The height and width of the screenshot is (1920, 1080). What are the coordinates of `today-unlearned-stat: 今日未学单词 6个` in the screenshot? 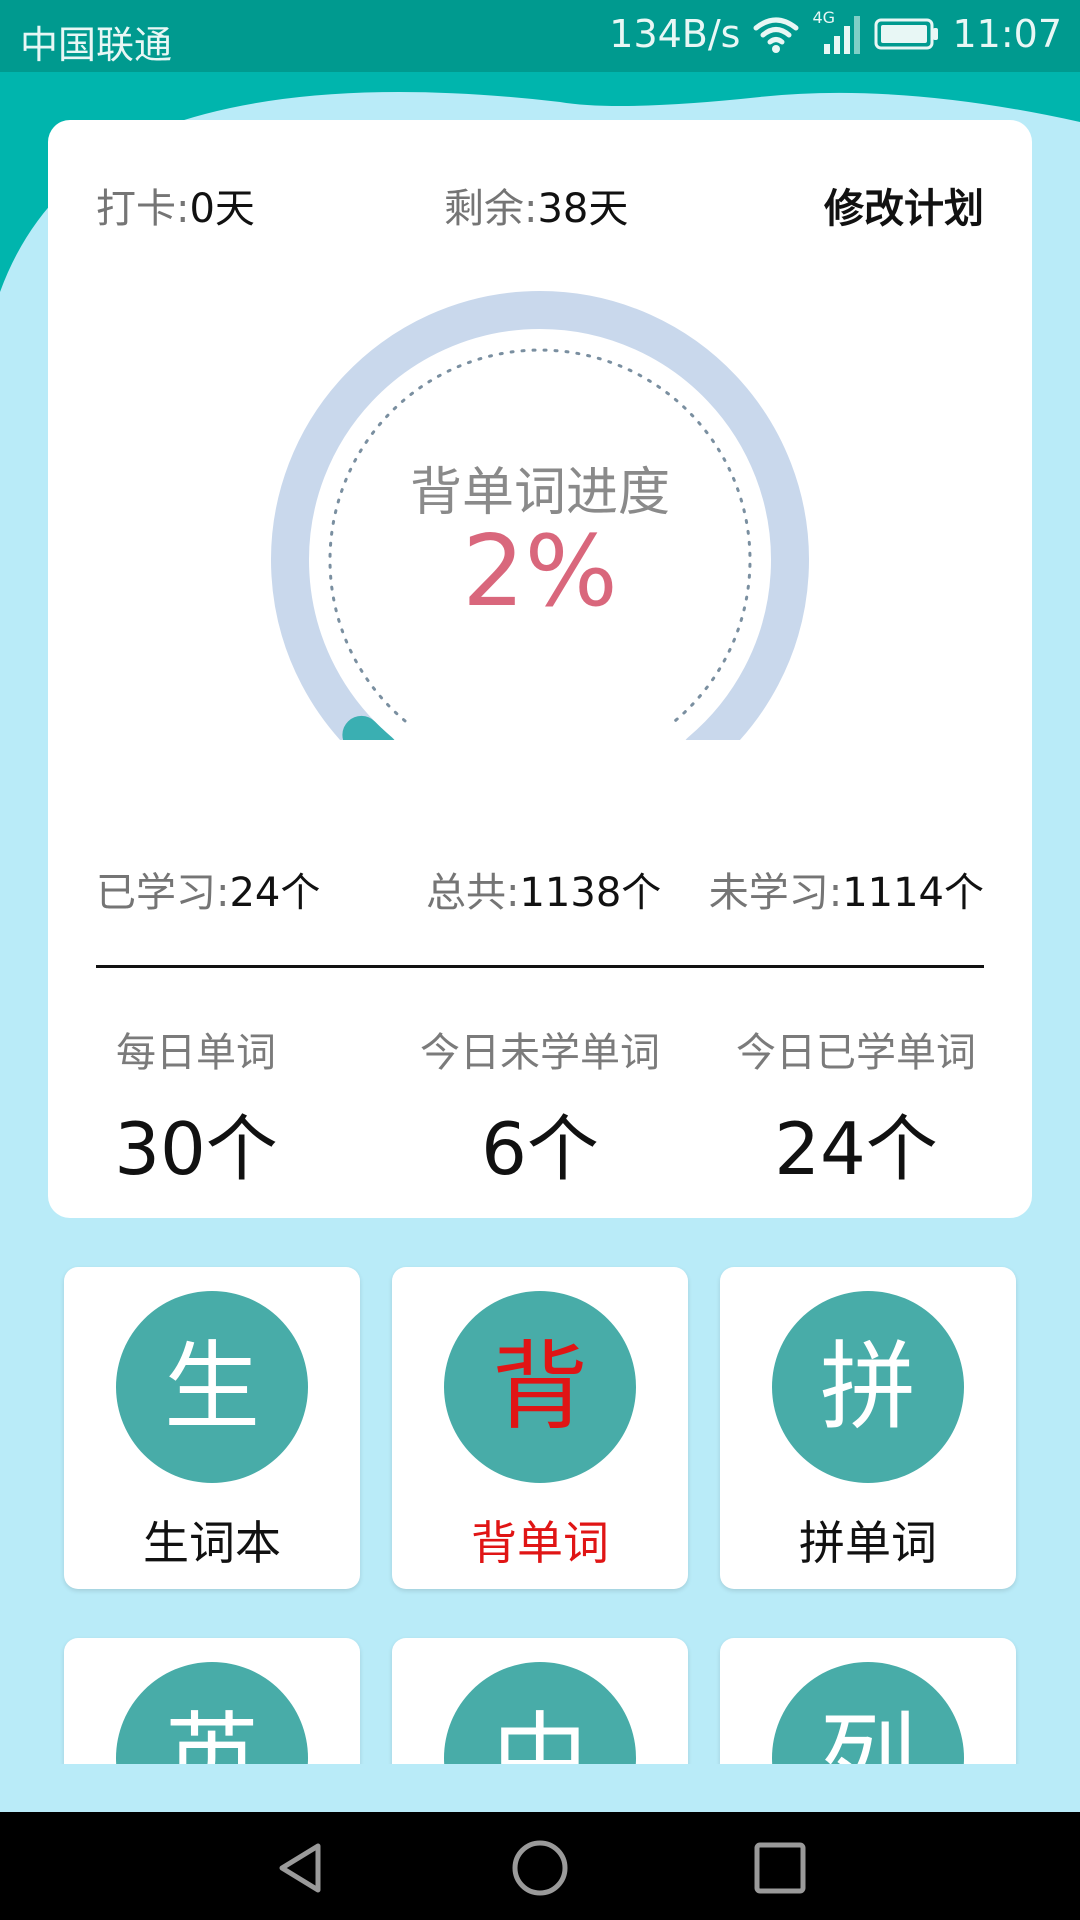 It's located at (540, 1107).